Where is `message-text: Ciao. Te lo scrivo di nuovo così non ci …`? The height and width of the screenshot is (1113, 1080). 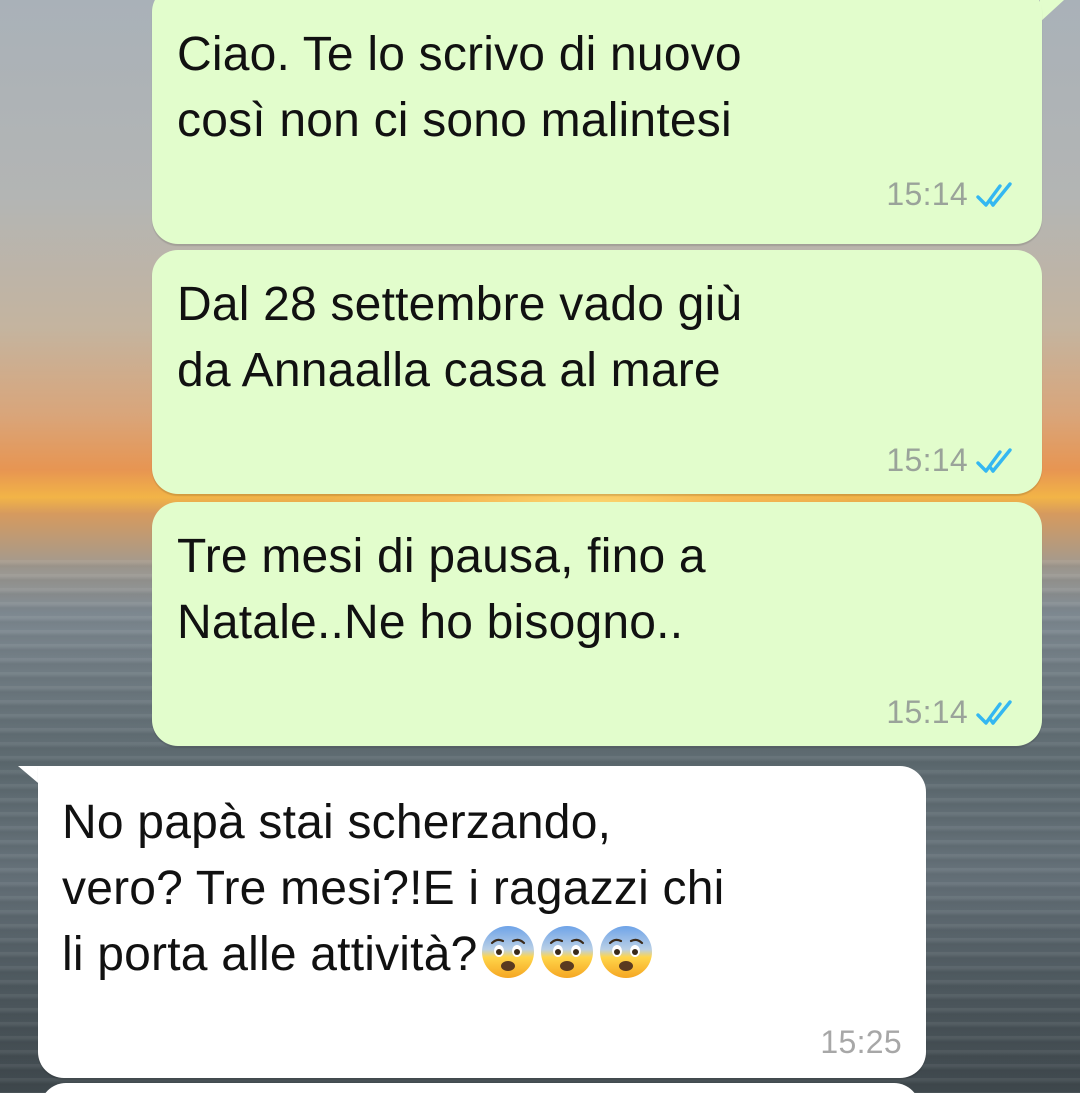 message-text: Ciao. Te lo scrivo di nuovo così non ci … is located at coordinates (459, 87).